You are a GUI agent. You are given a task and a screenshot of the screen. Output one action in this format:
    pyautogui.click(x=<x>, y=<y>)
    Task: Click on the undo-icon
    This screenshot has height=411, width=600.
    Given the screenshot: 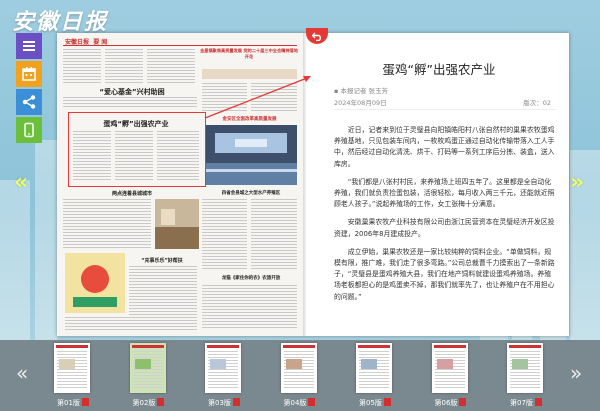 What is the action you would take?
    pyautogui.click(x=316, y=36)
    